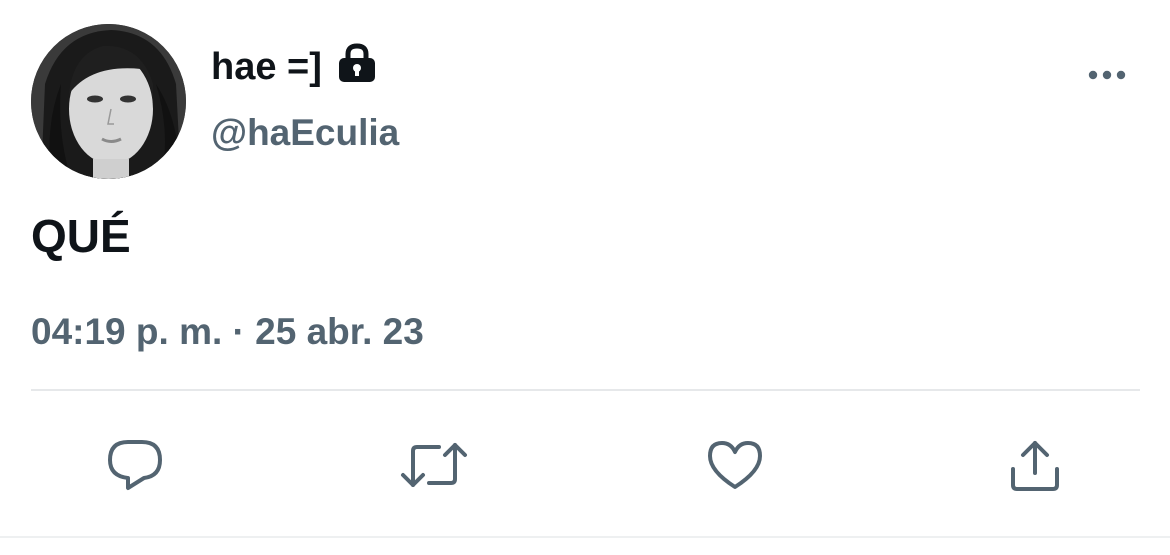  I want to click on like-button, so click(735, 465).